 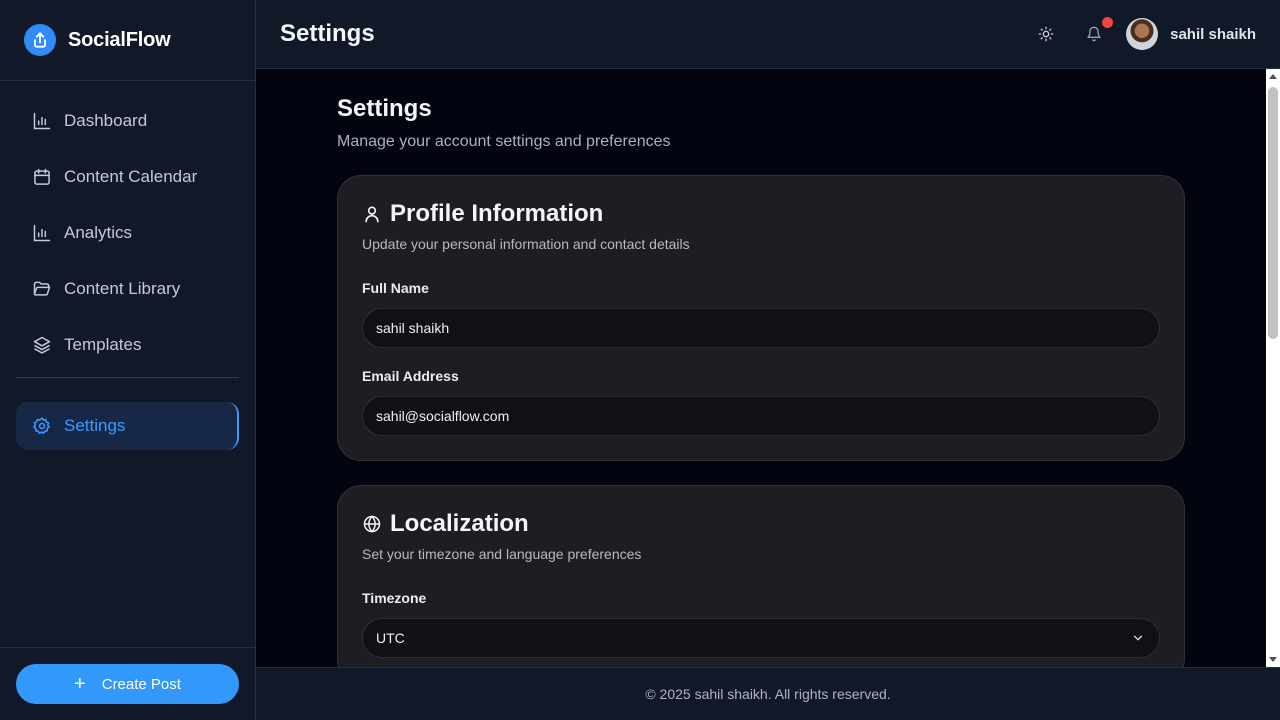 I want to click on bell-icon, so click(x=1094, y=34).